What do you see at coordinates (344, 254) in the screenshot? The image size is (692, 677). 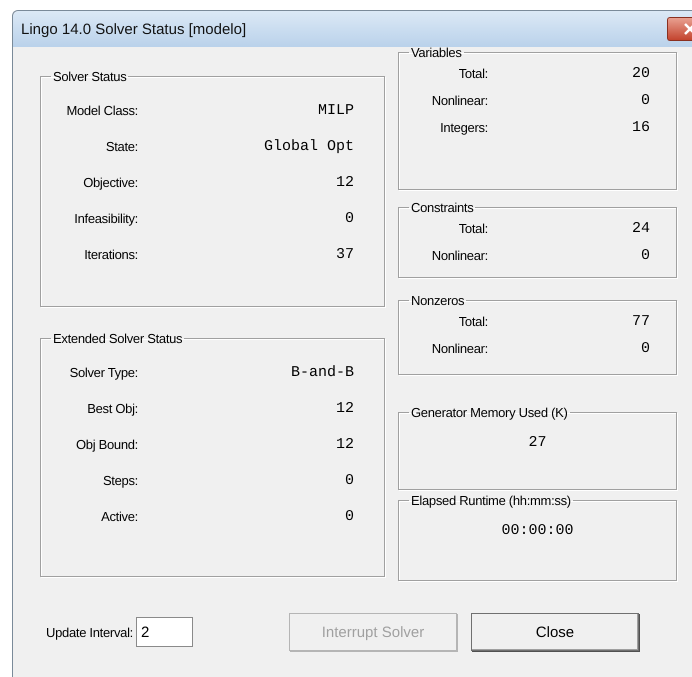 I see `field-value: 37` at bounding box center [344, 254].